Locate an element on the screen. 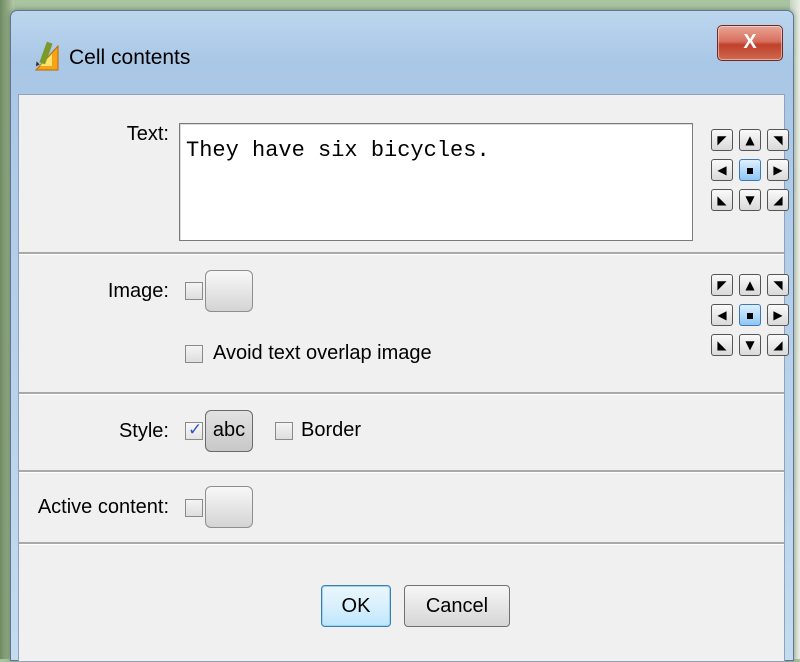 Image resolution: width=800 pixels, height=662 pixels. image-label: Image: is located at coordinates (138, 291).